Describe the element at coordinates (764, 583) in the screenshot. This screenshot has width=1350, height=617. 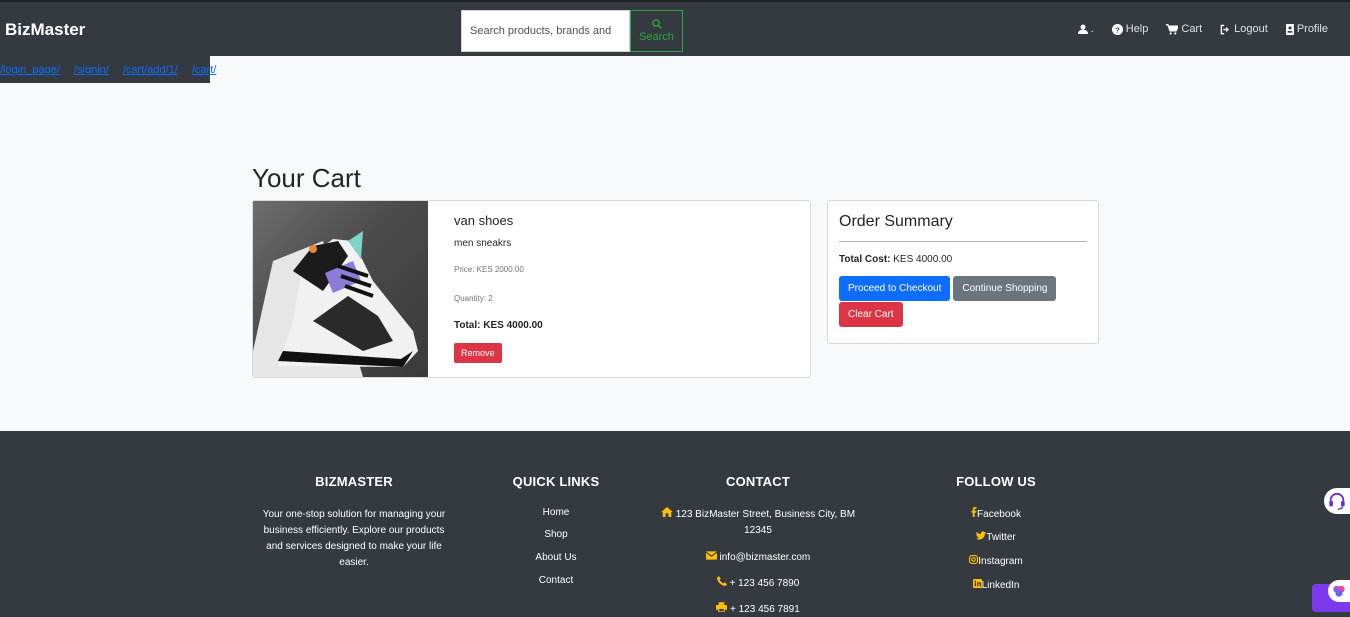
I see `footer-phone-text: + 123 456 7890` at that location.